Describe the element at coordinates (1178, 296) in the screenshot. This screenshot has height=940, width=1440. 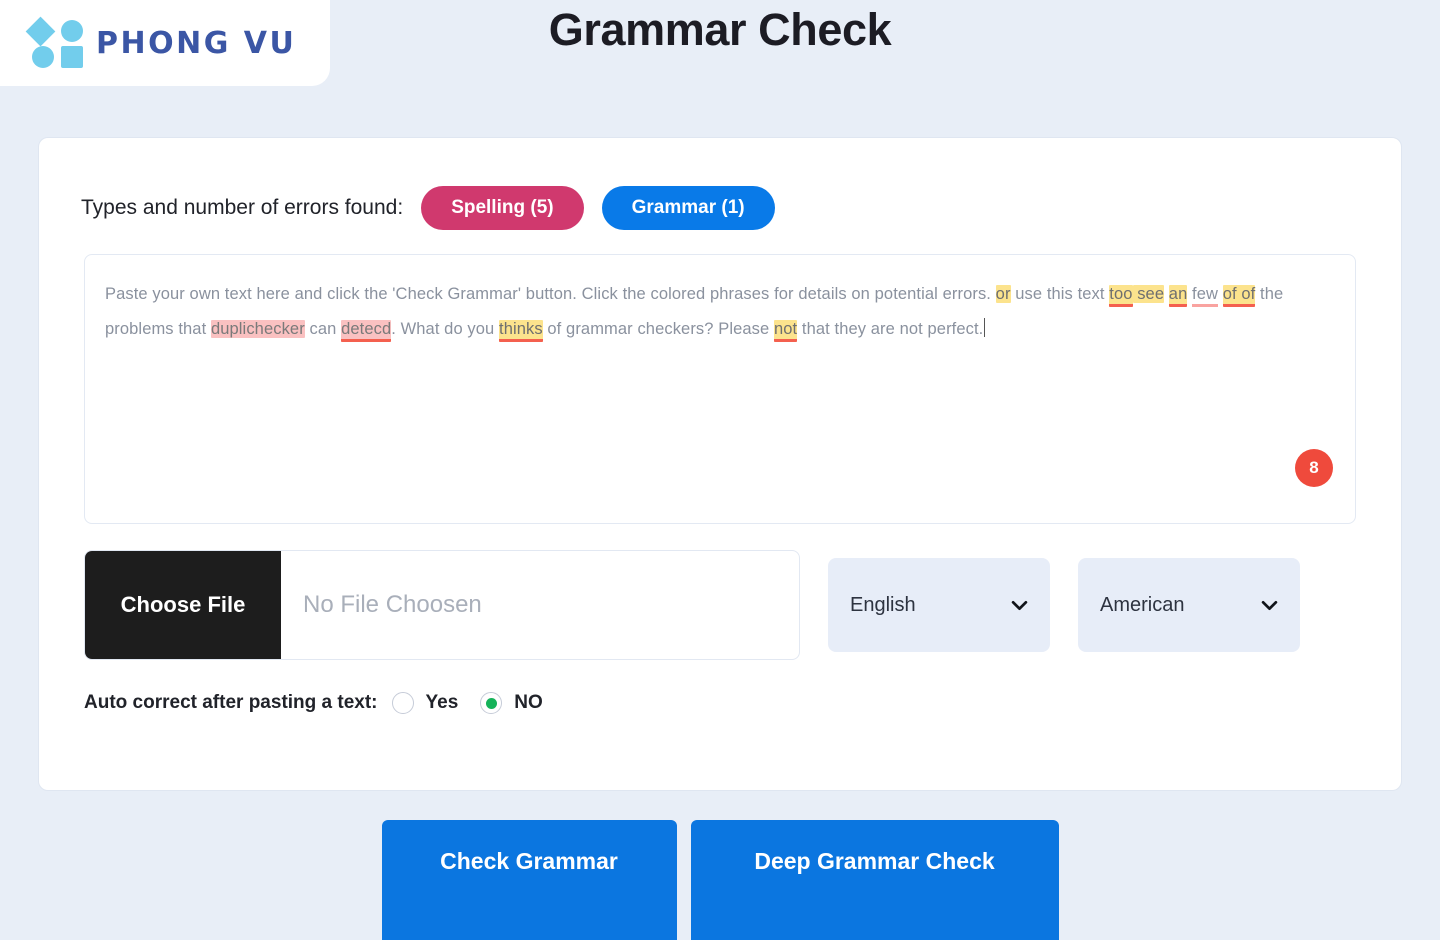
I see `editor-flagged-text: an` at that location.